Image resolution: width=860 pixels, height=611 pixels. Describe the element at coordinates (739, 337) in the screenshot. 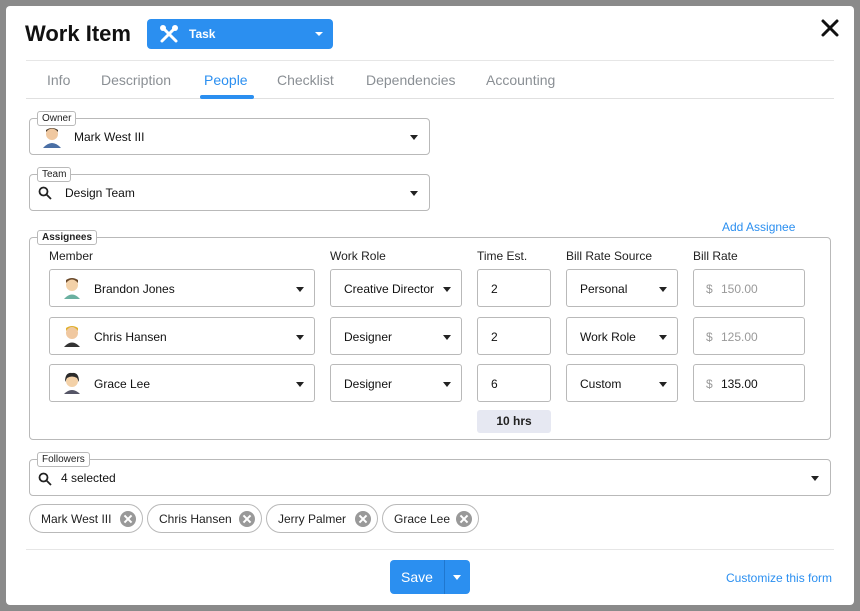

I see `bill-rate-value: 125.00` at that location.